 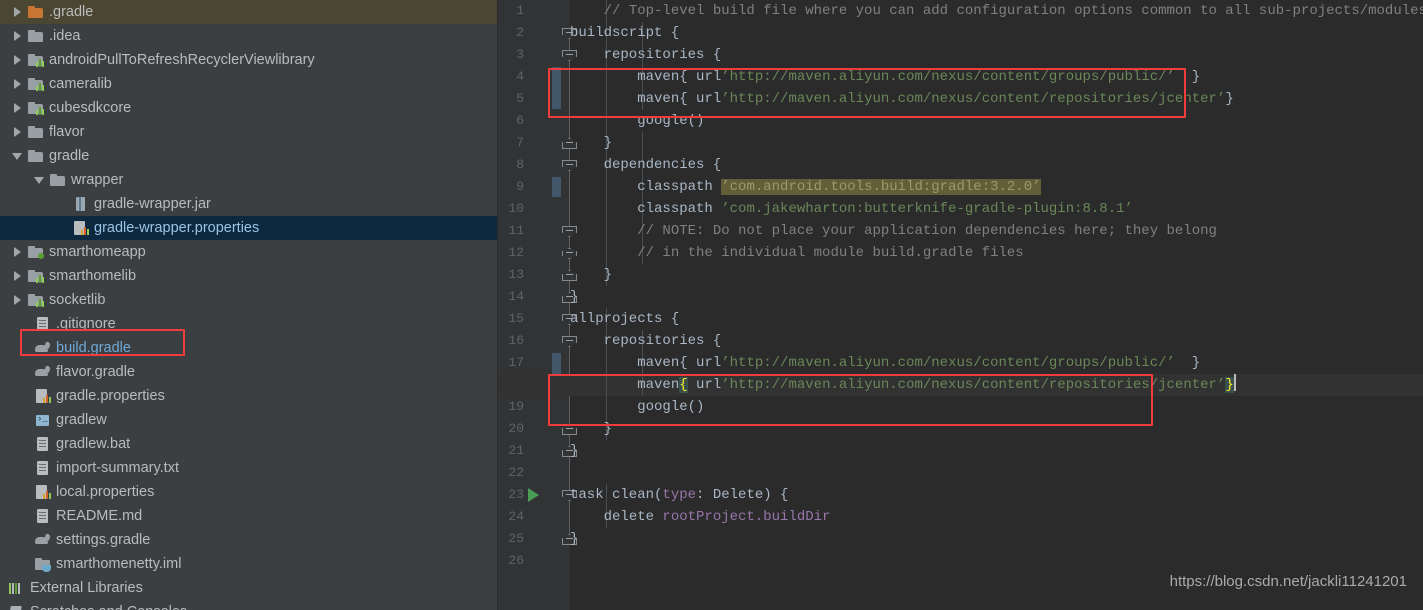 What do you see at coordinates (248, 588) in the screenshot?
I see `sidebar-item-external-libraries: External Libraries` at bounding box center [248, 588].